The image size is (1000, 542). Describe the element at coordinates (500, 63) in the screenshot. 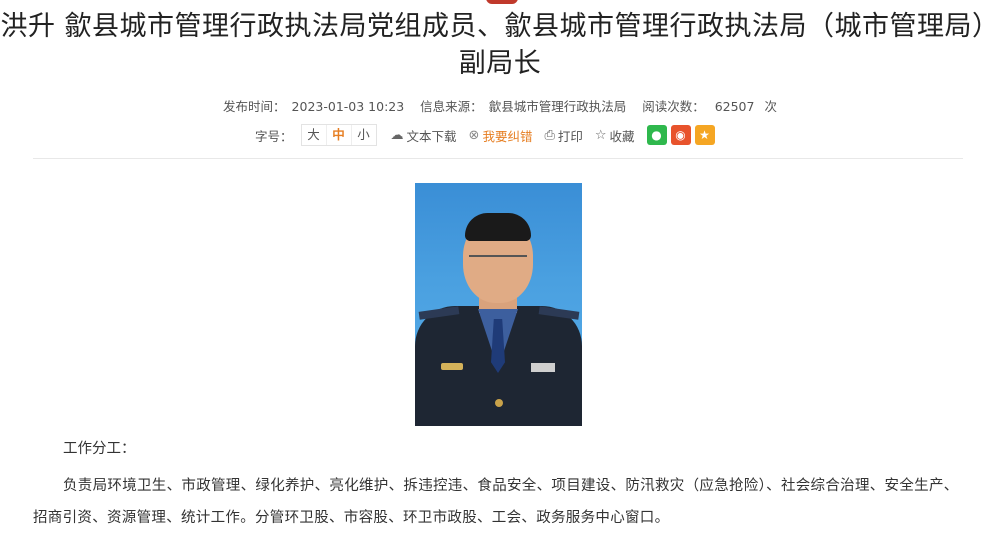

I see `title-line-2: 副局长` at that location.